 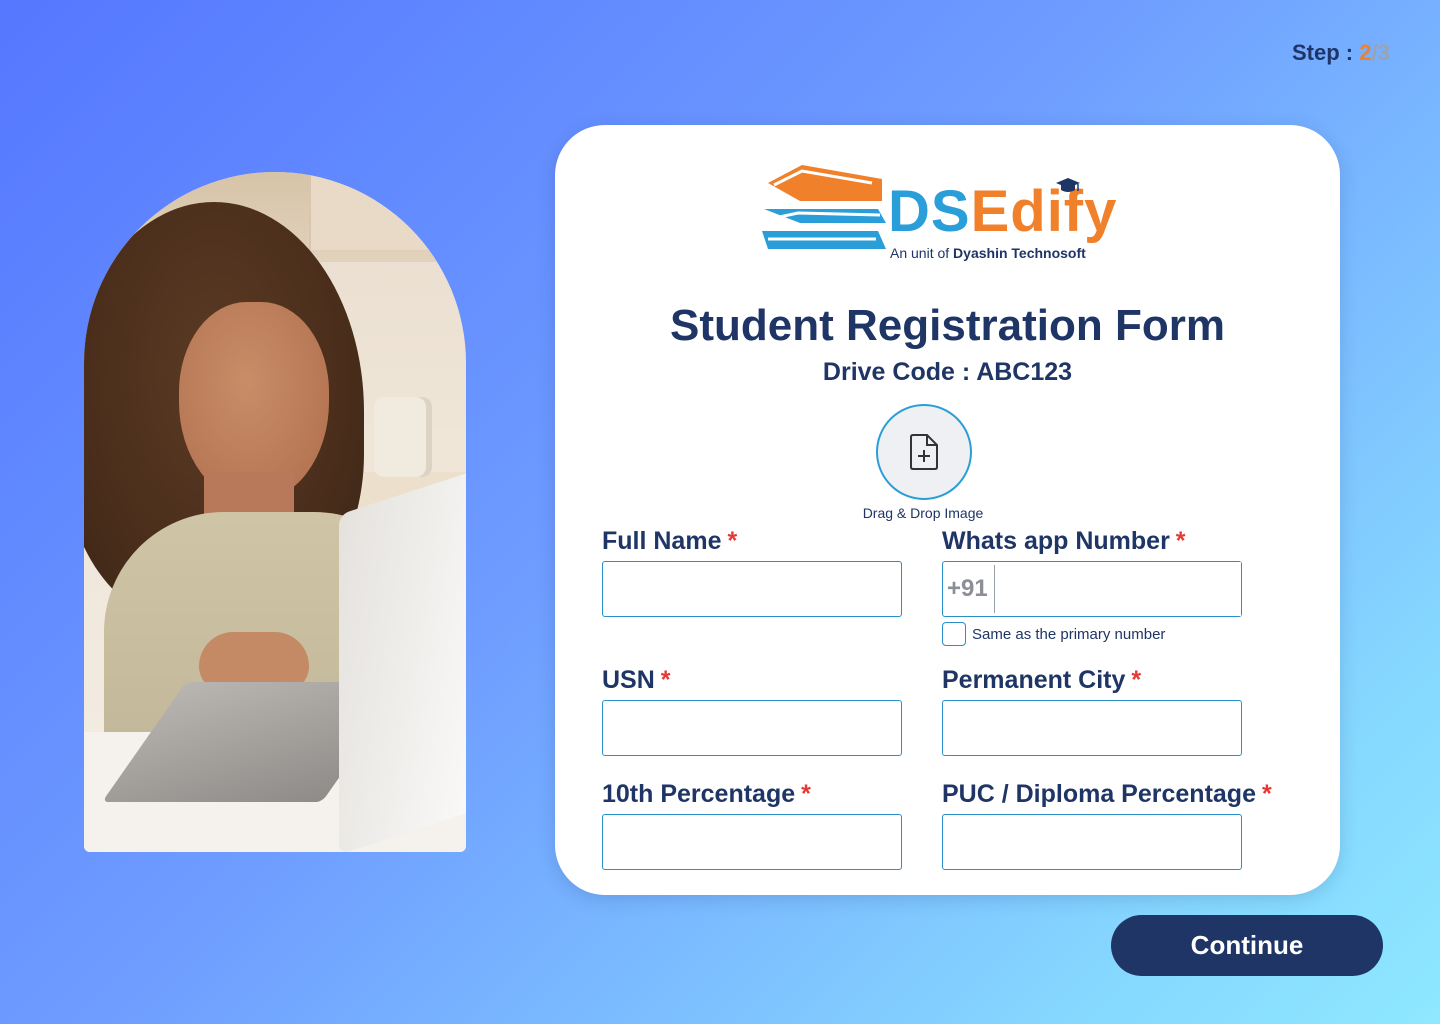 What do you see at coordinates (1383, 52) in the screenshot?
I see `step-total: 3` at bounding box center [1383, 52].